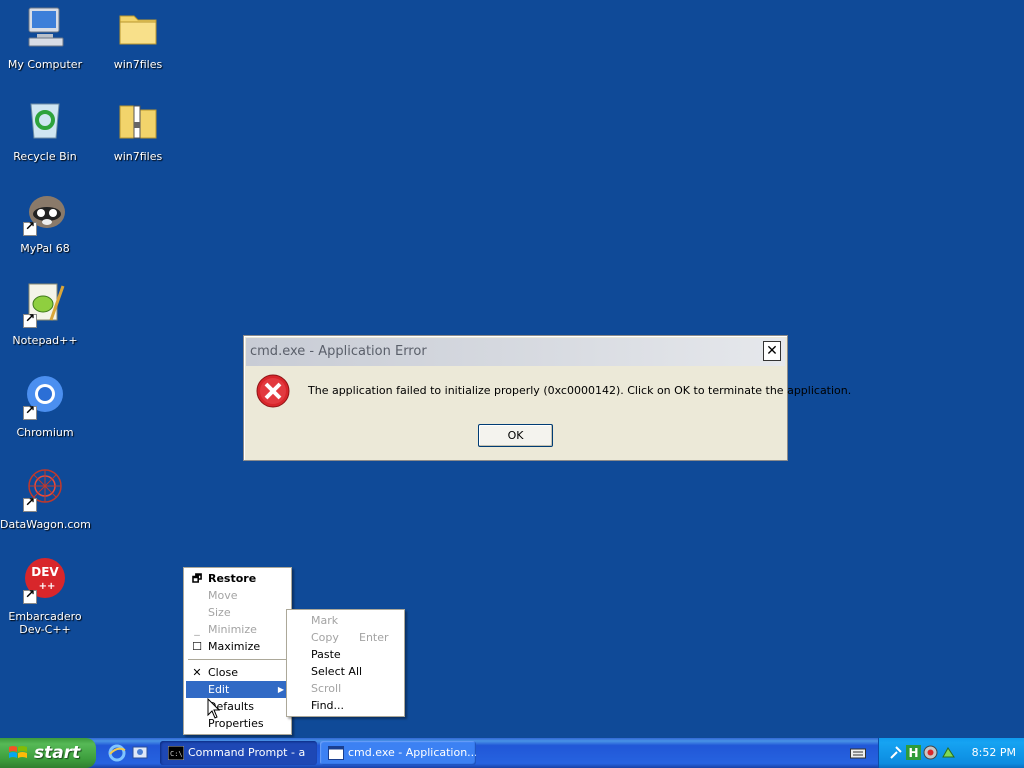 The image size is (1024, 768). Describe the element at coordinates (45, 304) in the screenshot. I see `notepad-plus-plus-icon` at that location.